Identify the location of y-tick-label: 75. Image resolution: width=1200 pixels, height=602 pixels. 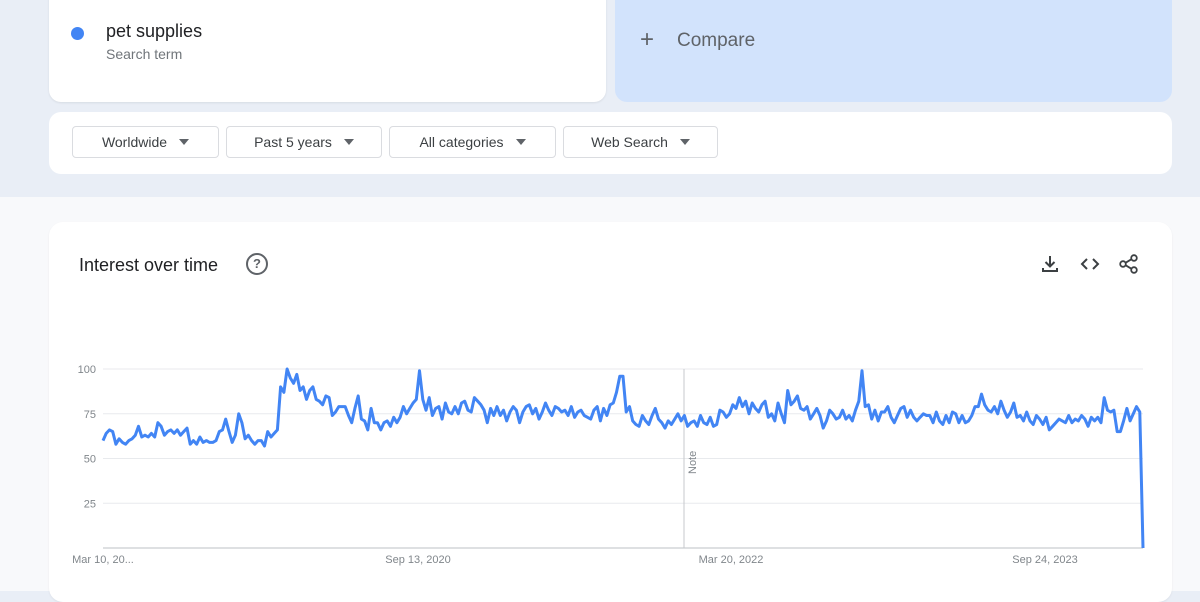
(90, 415).